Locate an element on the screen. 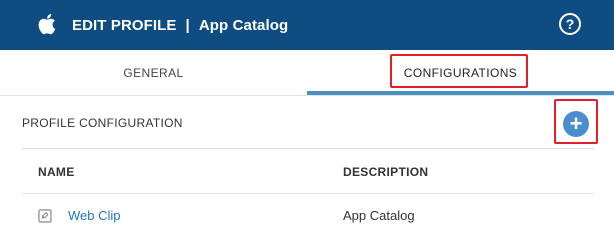 The width and height of the screenshot is (614, 240). help-icon: ? is located at coordinates (570, 24).